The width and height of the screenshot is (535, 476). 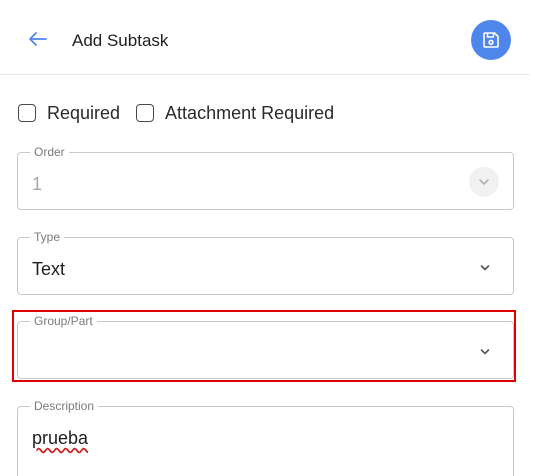 What do you see at coordinates (120, 40) in the screenshot?
I see `page-title: Add Subtask` at bounding box center [120, 40].